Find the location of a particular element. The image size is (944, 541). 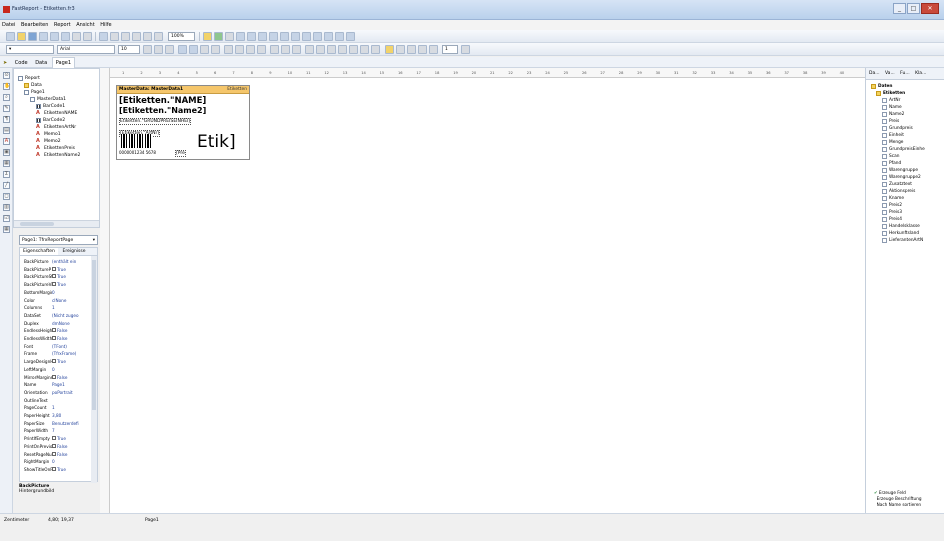

property-row: Font (TFont) is located at coordinates (58, 346).